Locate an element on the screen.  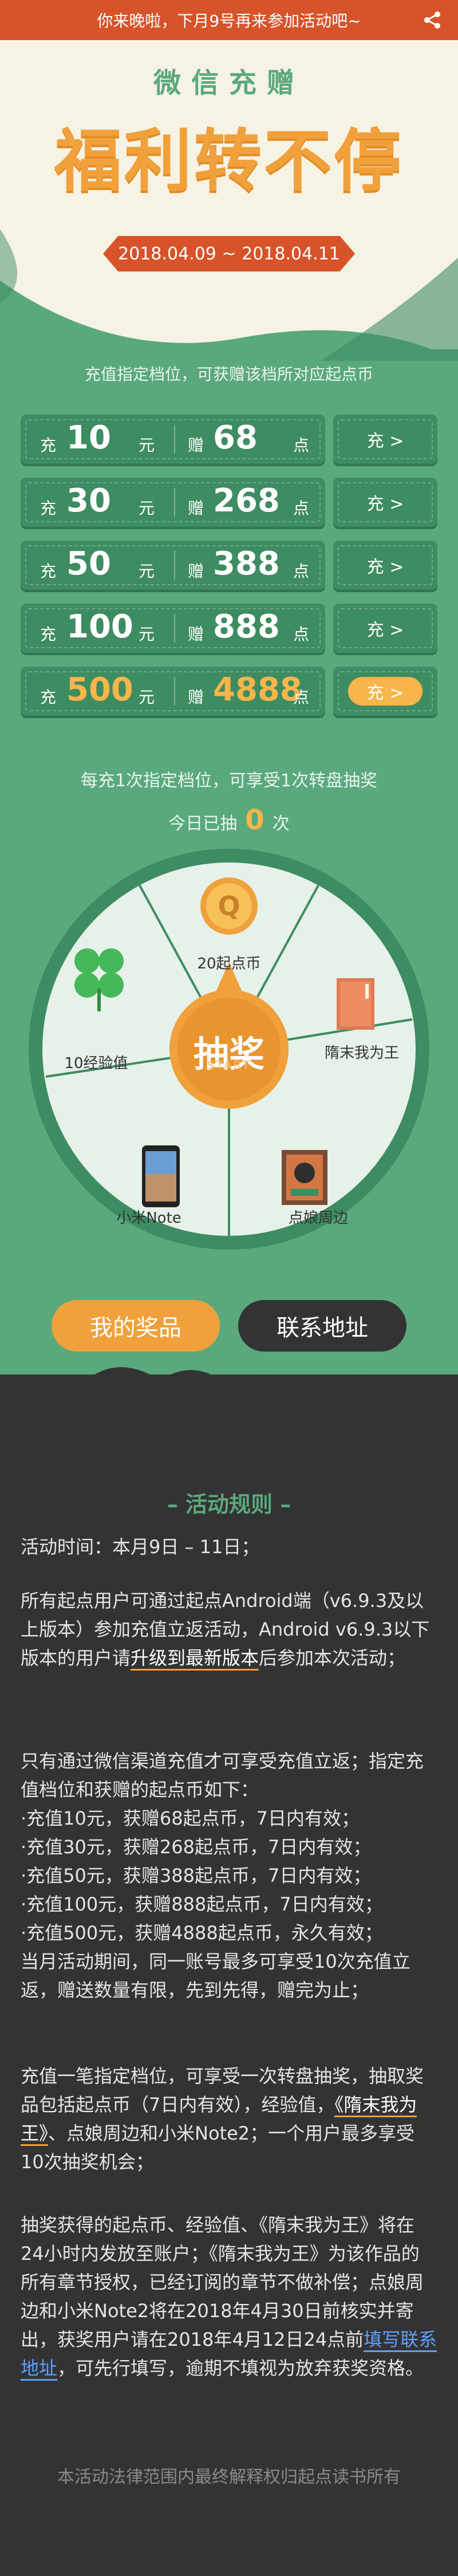
recharge-tier-row: 充 100 元 赠 888 点 充 > is located at coordinates (229, 629).